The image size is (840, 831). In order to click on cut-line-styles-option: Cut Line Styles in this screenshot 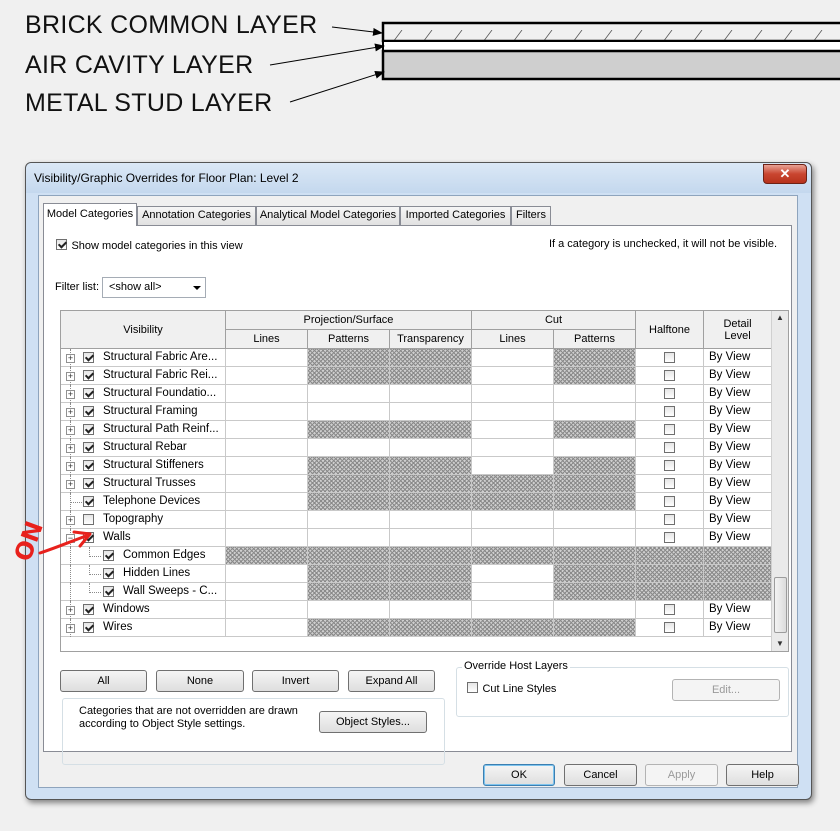, I will do `click(511, 688)`.